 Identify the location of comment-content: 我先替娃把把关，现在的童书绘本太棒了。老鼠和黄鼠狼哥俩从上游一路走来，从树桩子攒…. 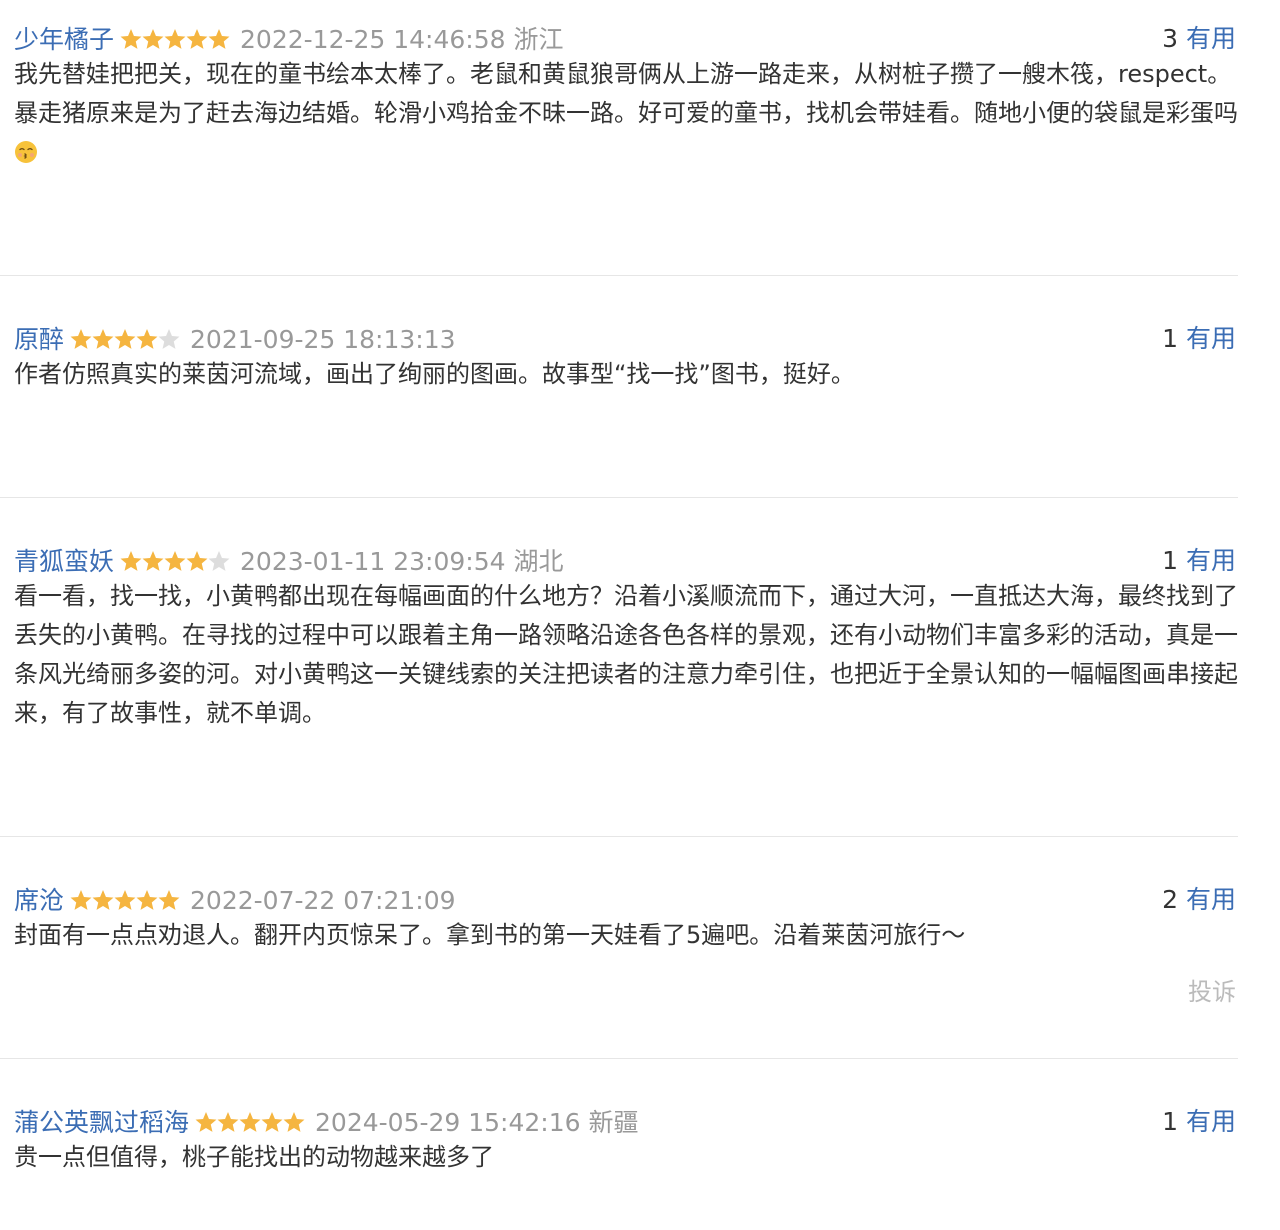
(626, 113).